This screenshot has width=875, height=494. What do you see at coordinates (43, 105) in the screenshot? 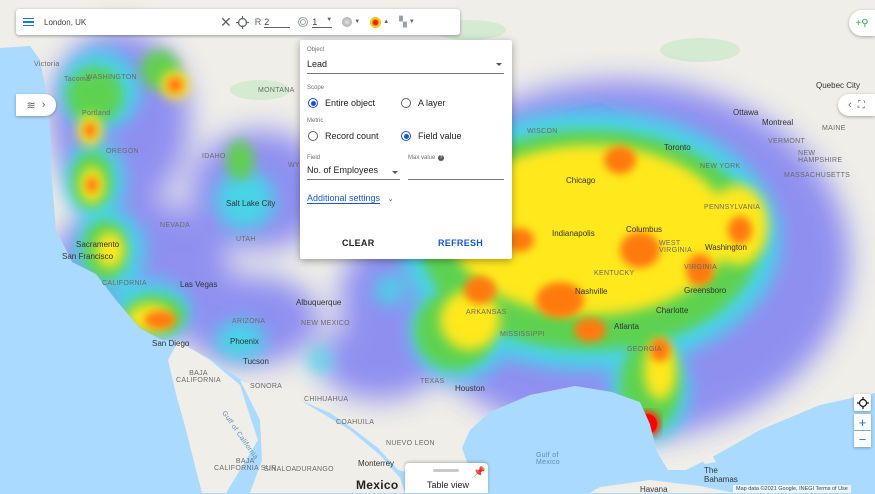
I see `chevron-right-icon: ›` at bounding box center [43, 105].